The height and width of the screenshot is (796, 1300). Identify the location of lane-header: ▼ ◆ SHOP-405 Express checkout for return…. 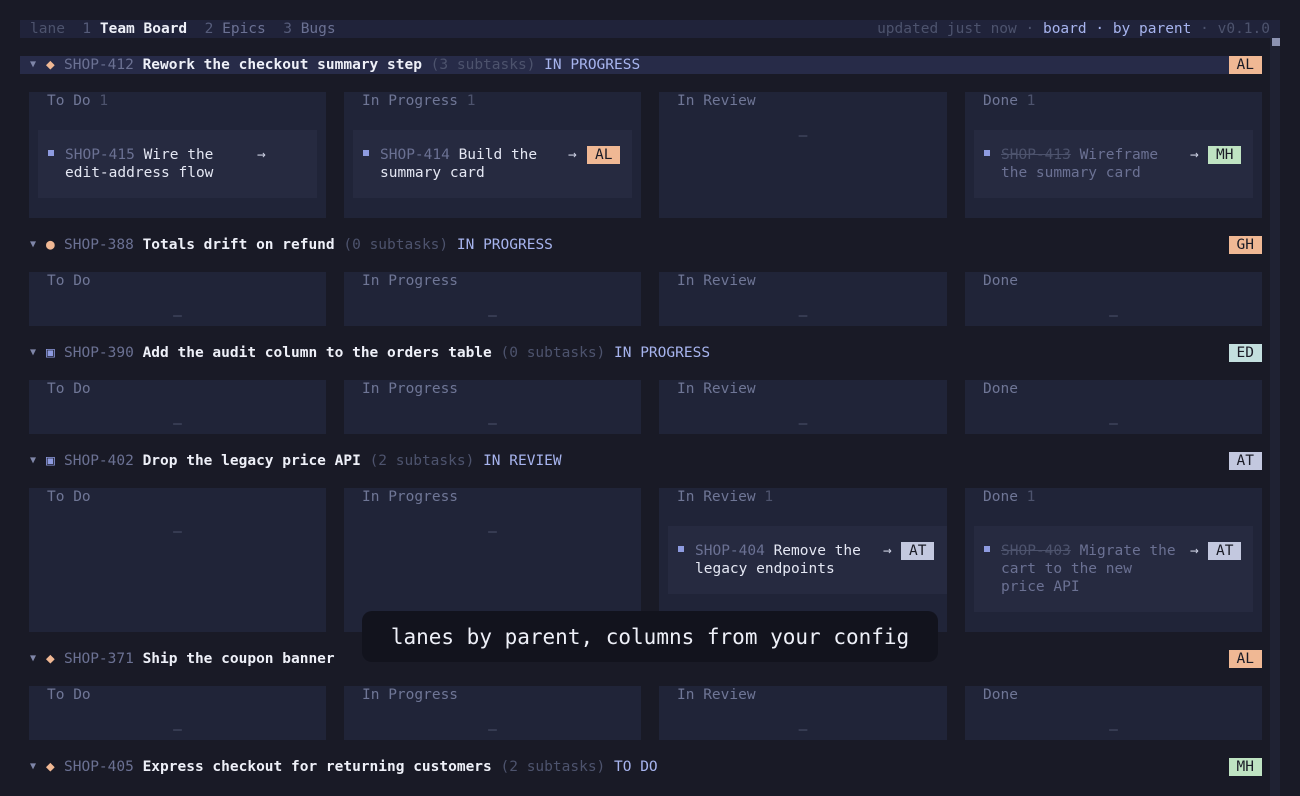
(641, 767).